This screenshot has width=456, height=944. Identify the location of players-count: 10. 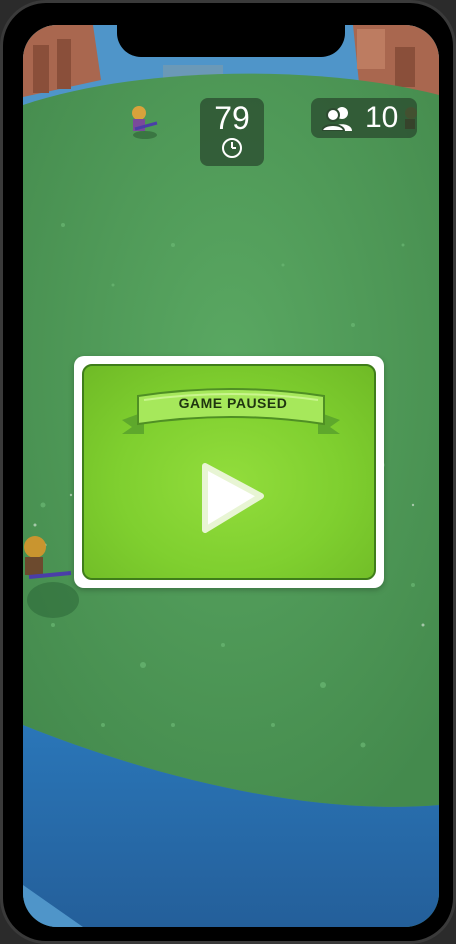
(382, 117).